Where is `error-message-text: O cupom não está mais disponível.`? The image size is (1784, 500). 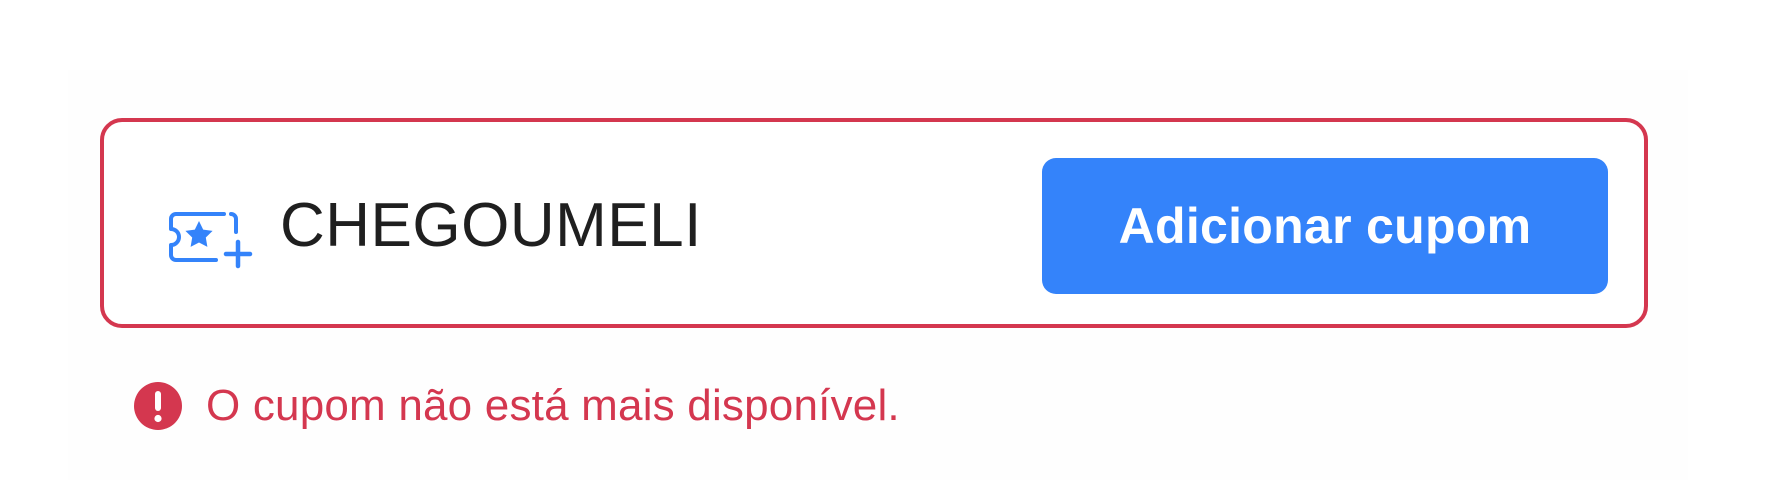
error-message-text: O cupom não está mais disponível. is located at coordinates (553, 405).